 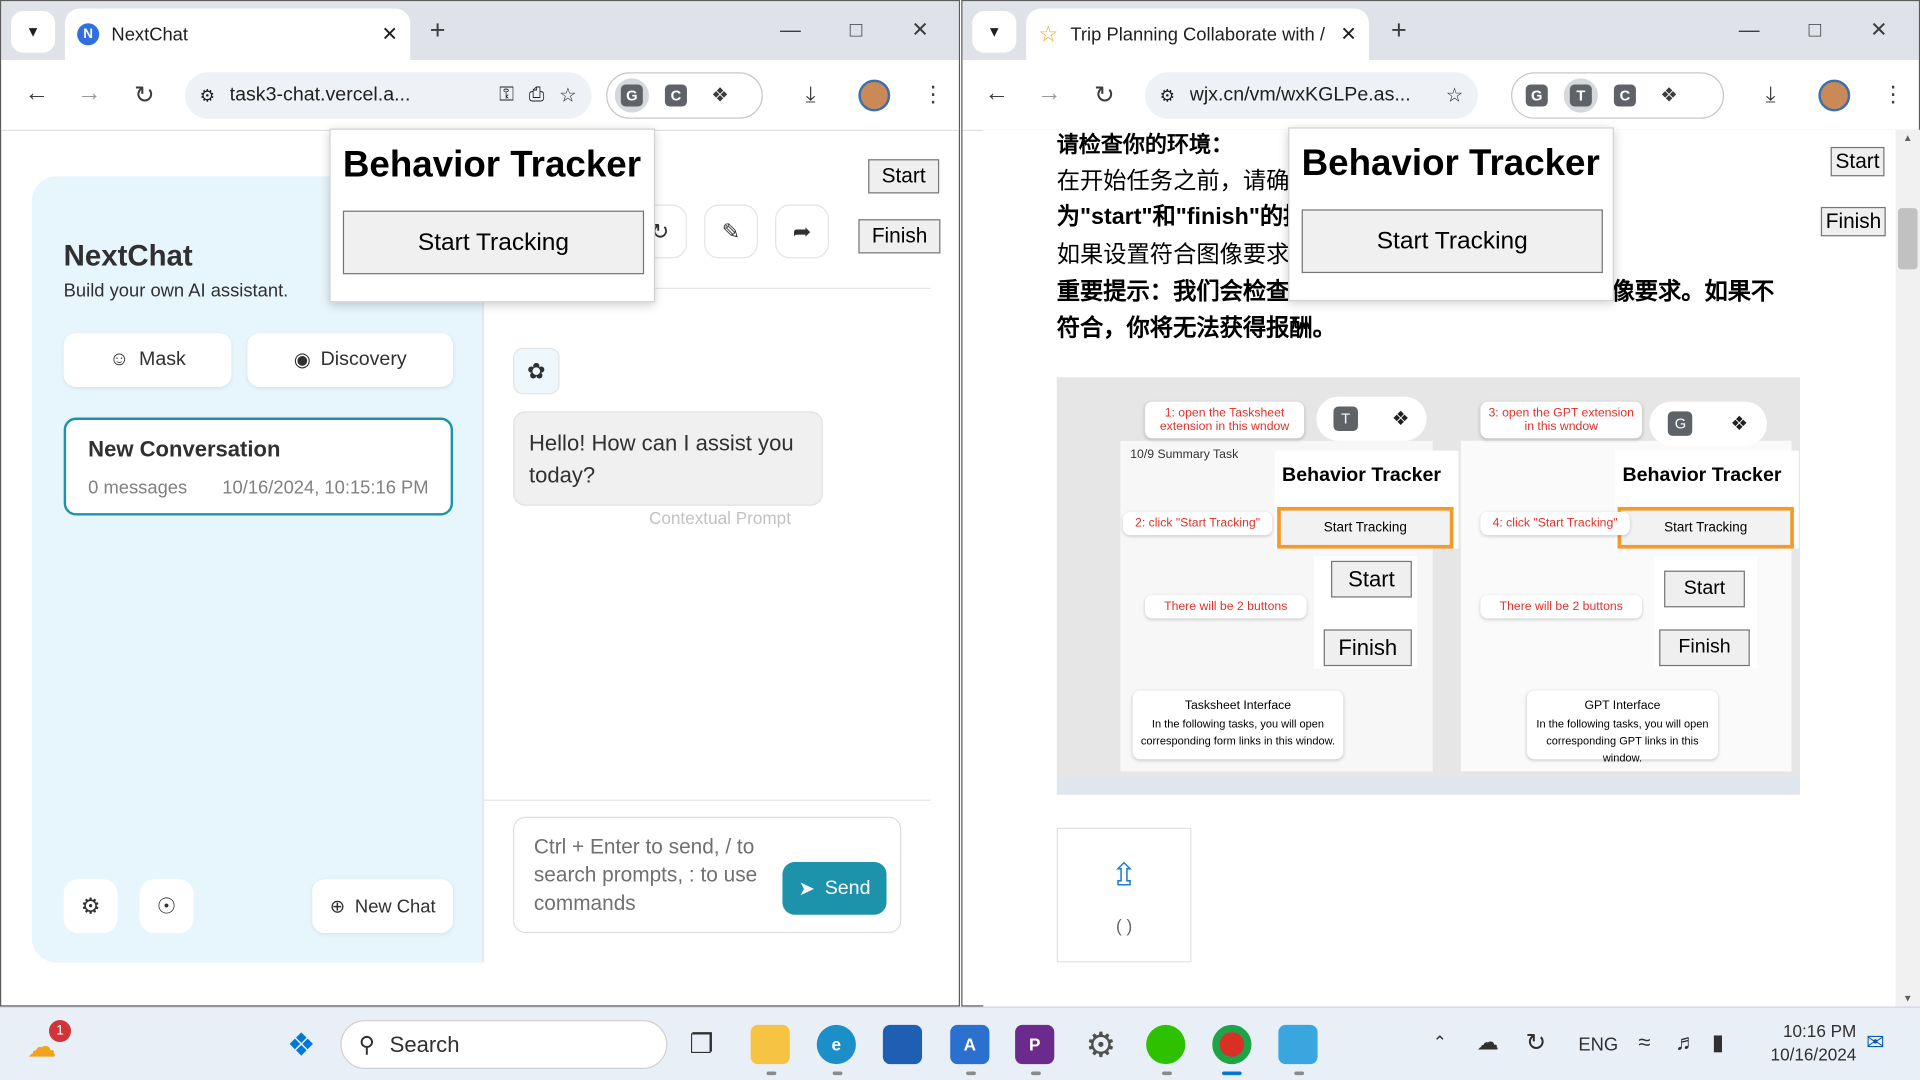 I want to click on word-app-icon: A, so click(x=970, y=1044).